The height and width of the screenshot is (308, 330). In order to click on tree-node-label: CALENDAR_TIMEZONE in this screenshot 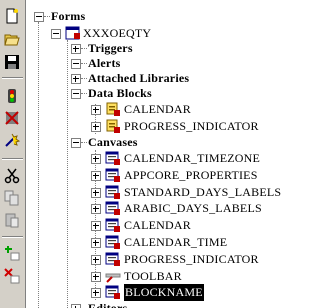, I will do `click(192, 158)`.